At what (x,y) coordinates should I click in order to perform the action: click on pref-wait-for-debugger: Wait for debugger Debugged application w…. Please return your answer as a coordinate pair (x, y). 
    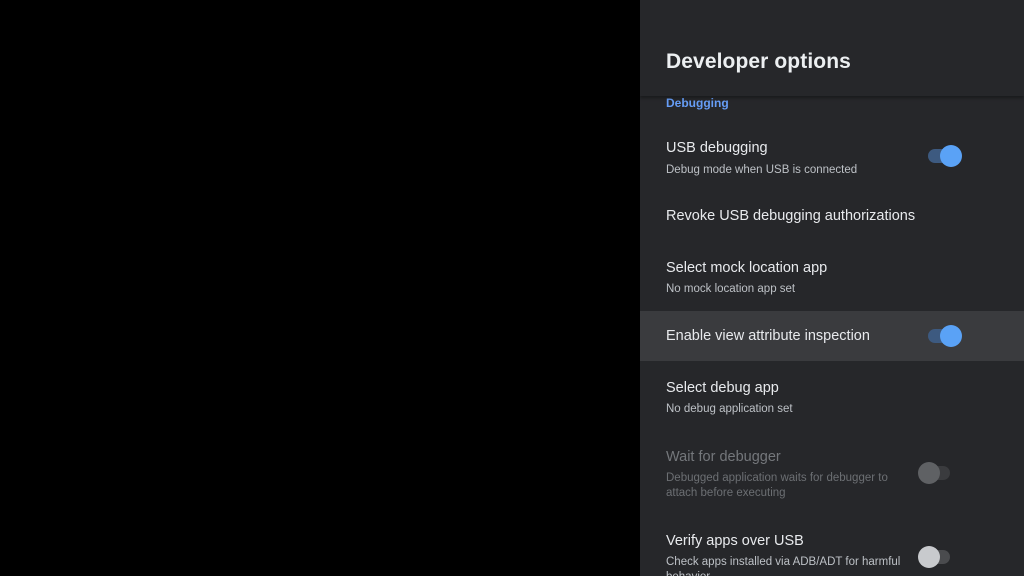
    Looking at the image, I should click on (832, 474).